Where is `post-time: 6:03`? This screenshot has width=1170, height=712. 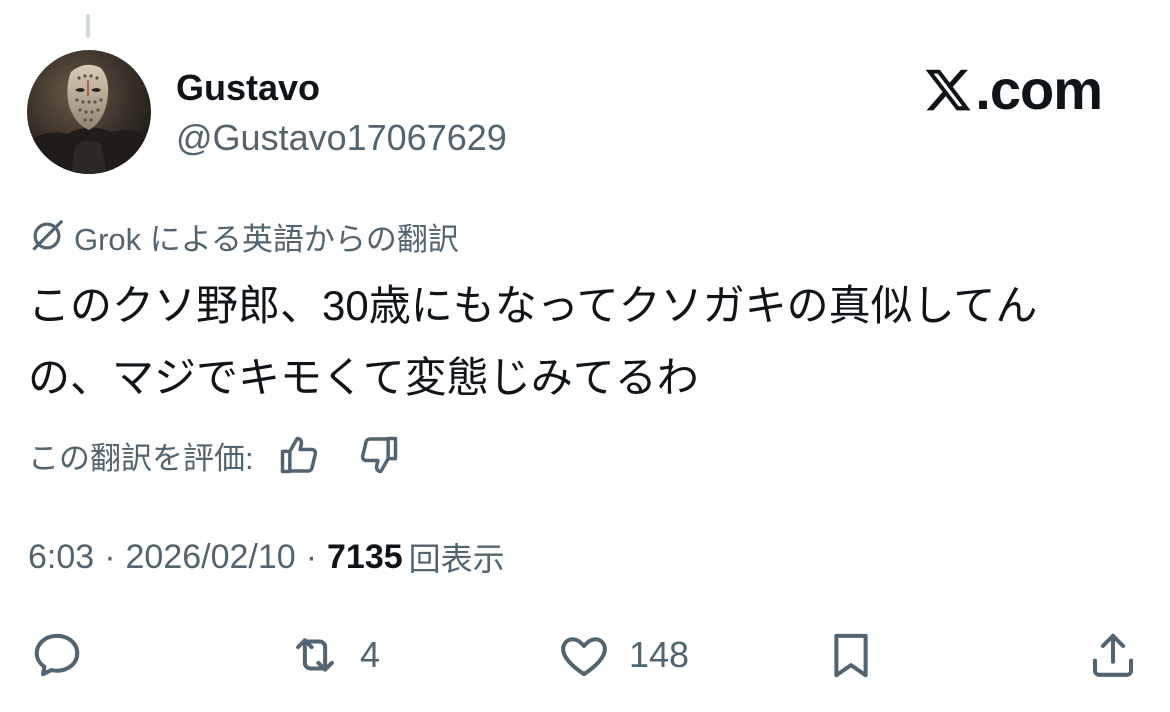 post-time: 6:03 is located at coordinates (61, 557).